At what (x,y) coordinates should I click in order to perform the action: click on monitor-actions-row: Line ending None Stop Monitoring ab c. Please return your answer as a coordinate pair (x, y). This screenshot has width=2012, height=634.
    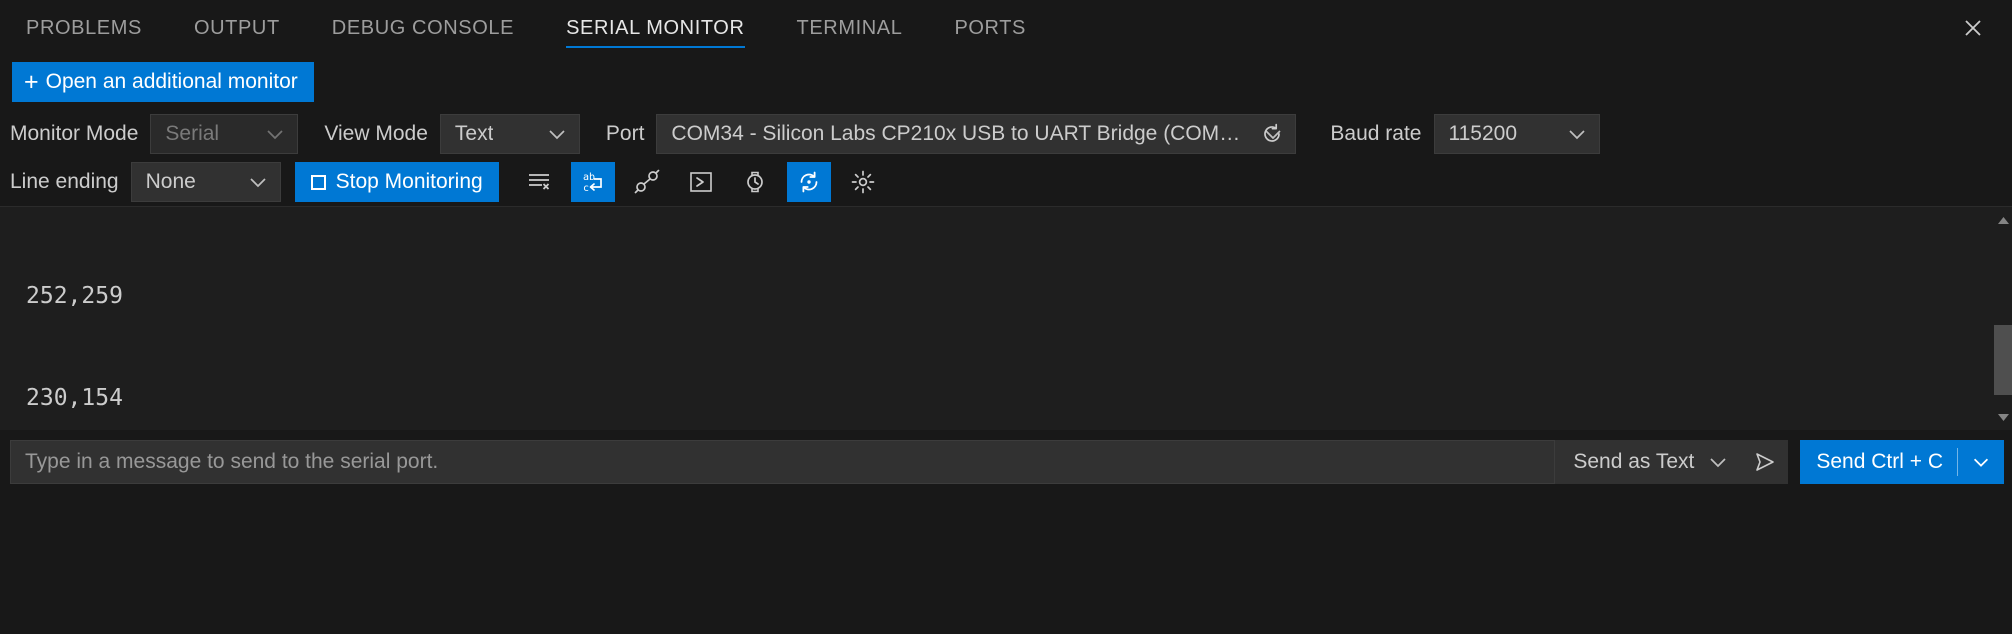
    Looking at the image, I should click on (1006, 182).